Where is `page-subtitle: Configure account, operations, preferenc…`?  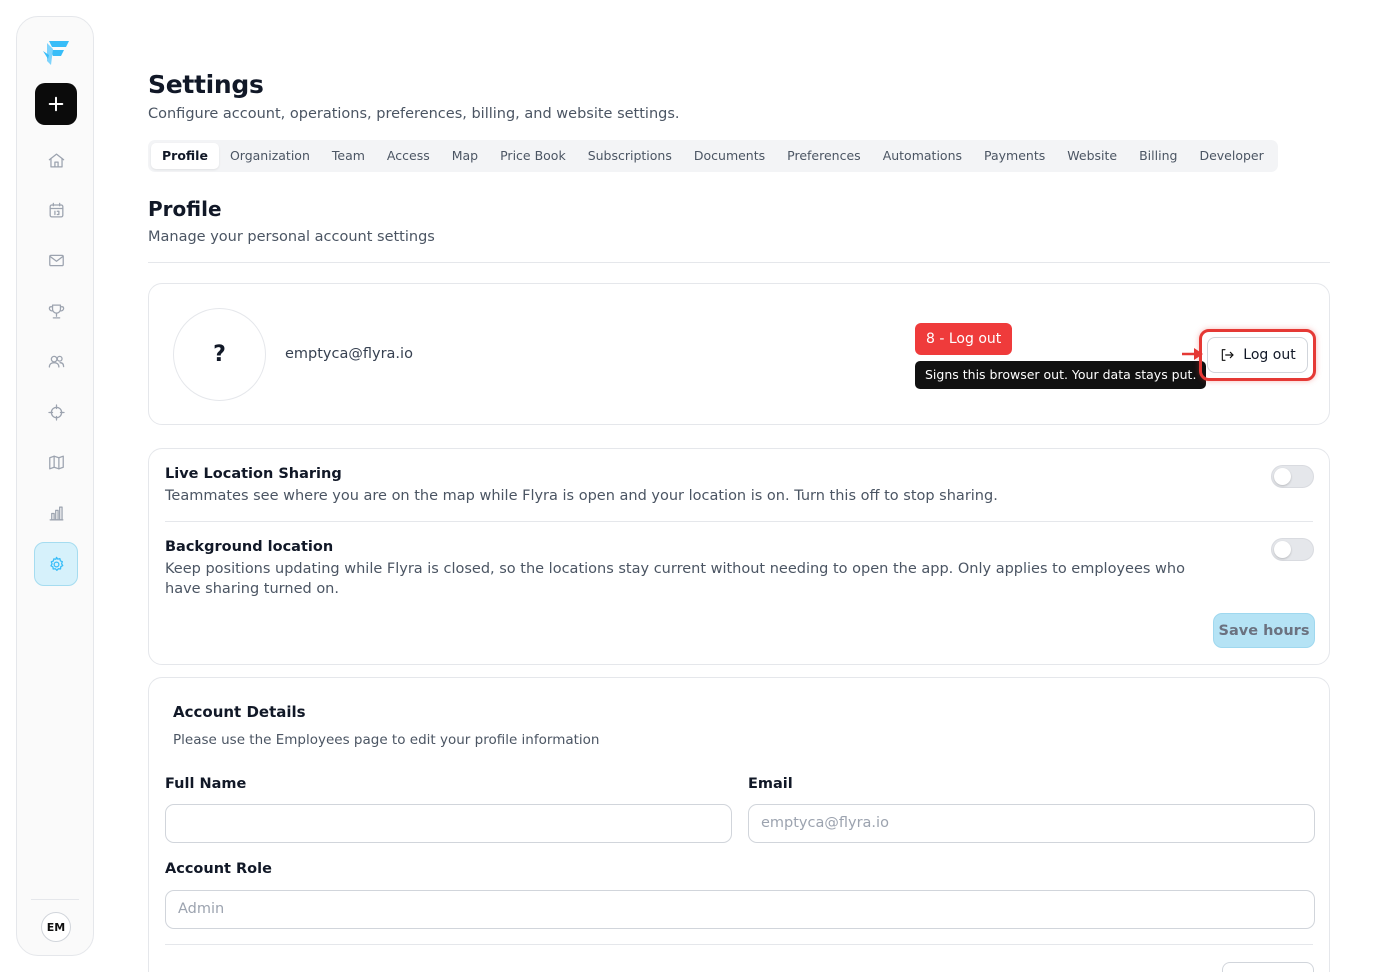 page-subtitle: Configure account, operations, preferenc… is located at coordinates (414, 114).